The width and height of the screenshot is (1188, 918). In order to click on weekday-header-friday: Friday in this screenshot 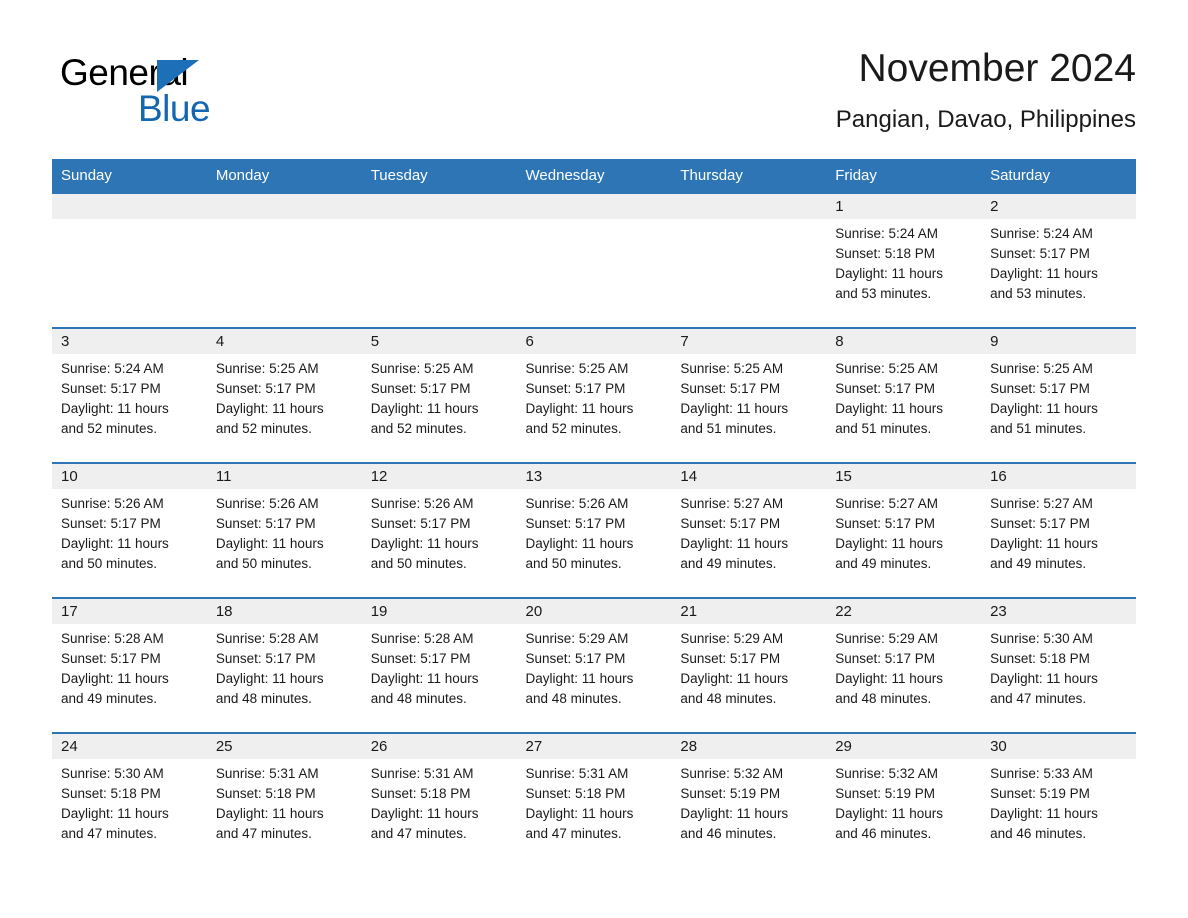, I will do `click(904, 176)`.